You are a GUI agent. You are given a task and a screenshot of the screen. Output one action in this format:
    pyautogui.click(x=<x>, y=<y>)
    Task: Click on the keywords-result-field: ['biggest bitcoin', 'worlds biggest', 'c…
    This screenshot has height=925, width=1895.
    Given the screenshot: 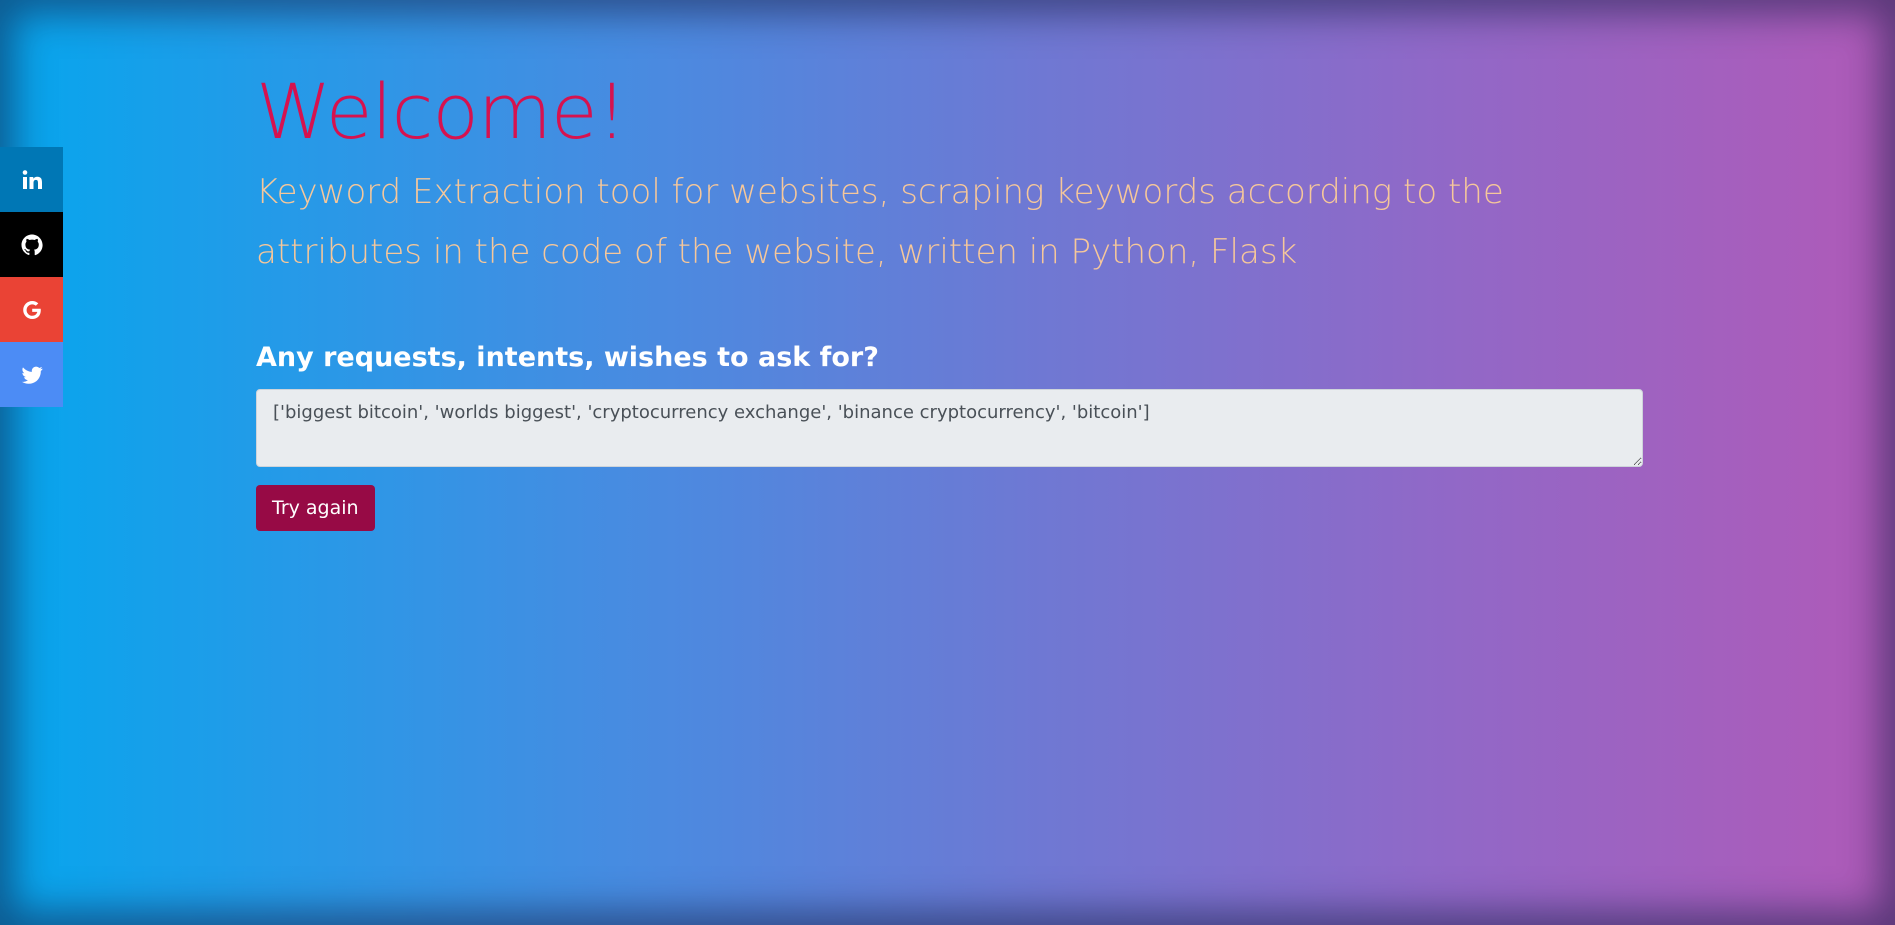 What is the action you would take?
    pyautogui.click(x=949, y=428)
    